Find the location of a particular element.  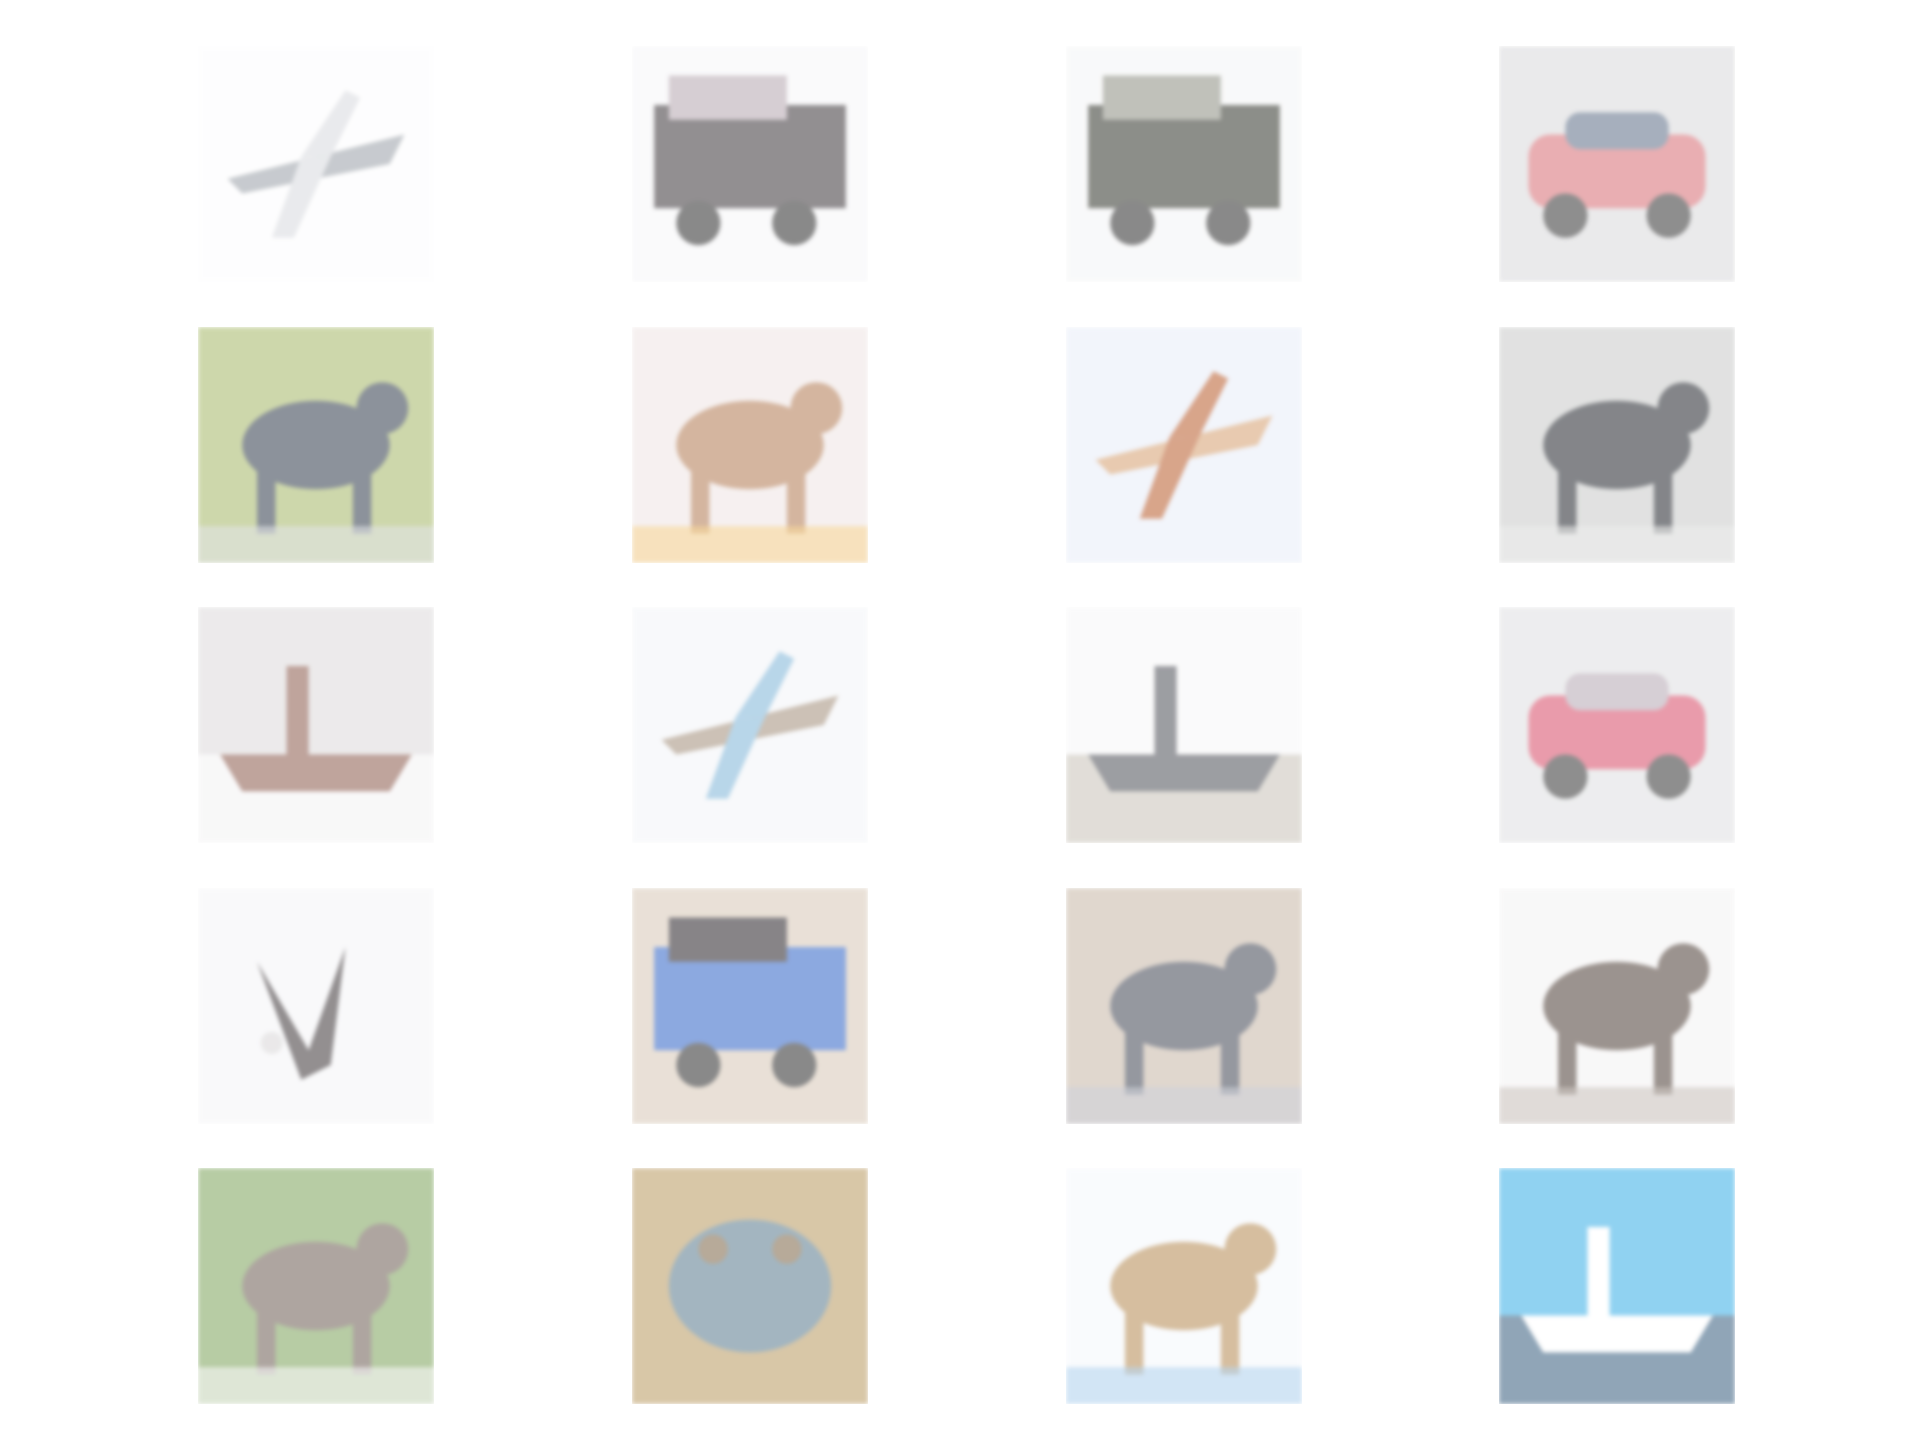

thumbnail-helicopter-image is located at coordinates (316, 164).